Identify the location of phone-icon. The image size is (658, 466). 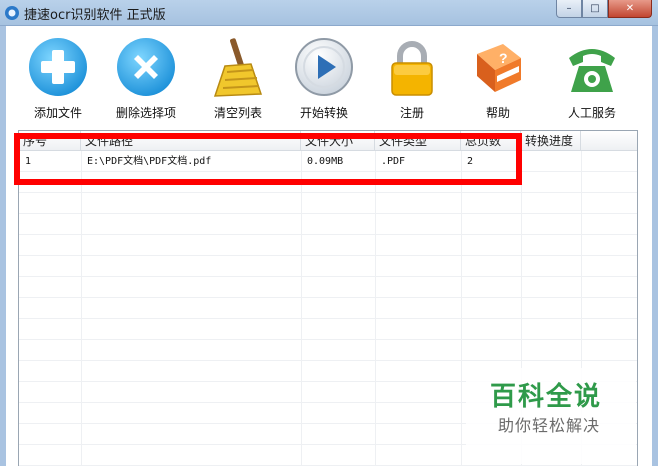
(592, 70).